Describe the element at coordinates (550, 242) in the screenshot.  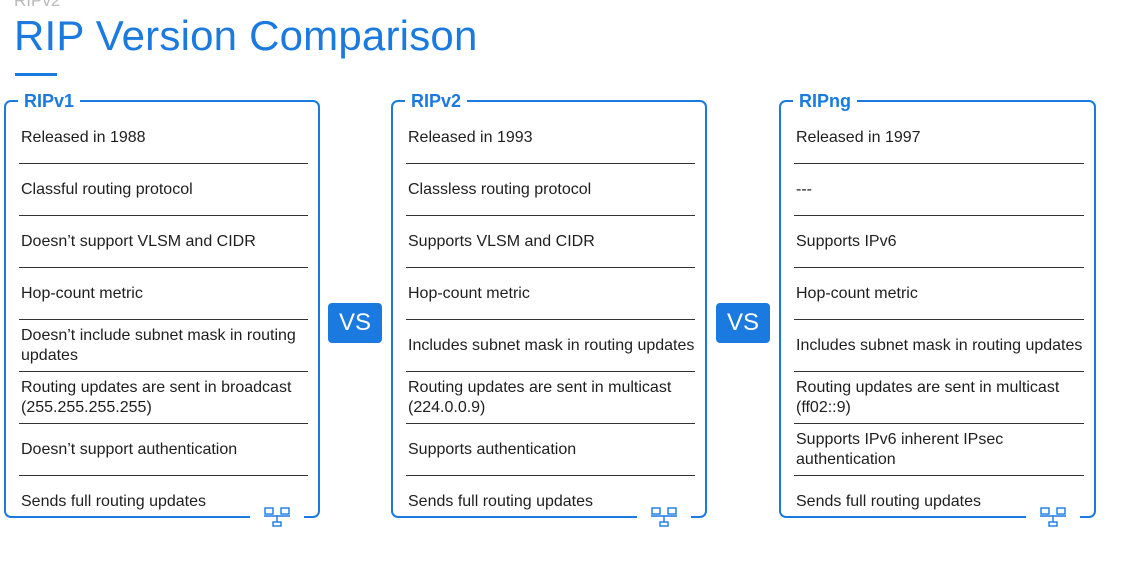
I see `list-item: Supports VLSM and CIDR` at that location.